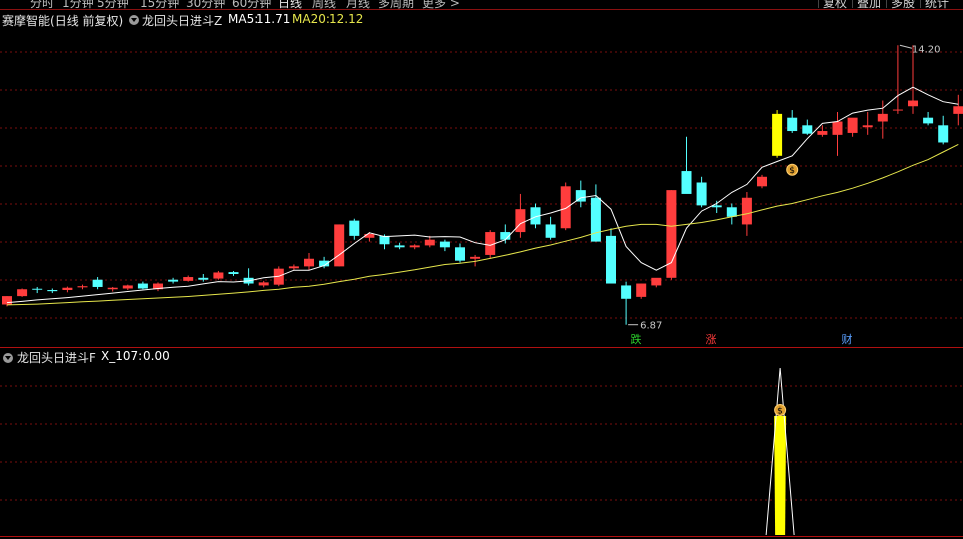 This screenshot has width=963, height=539. I want to click on event-tag-2: 财, so click(847, 340).